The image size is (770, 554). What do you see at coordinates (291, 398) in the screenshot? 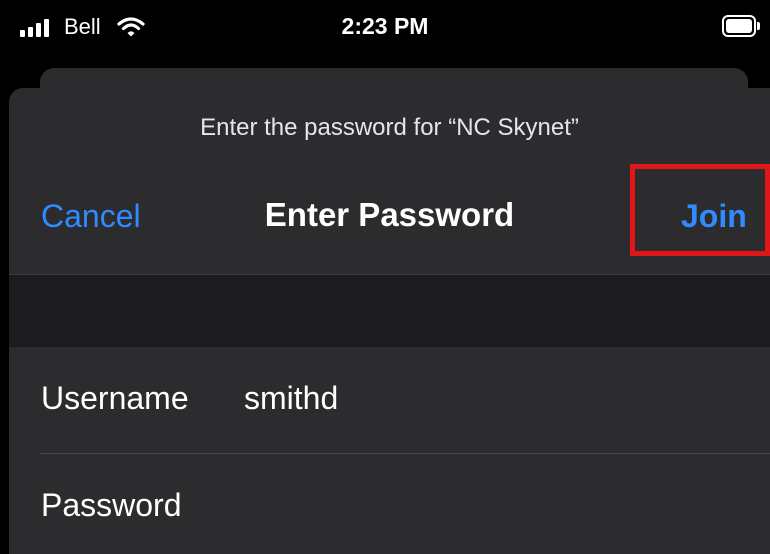
I see `username-field: smithd` at bounding box center [291, 398].